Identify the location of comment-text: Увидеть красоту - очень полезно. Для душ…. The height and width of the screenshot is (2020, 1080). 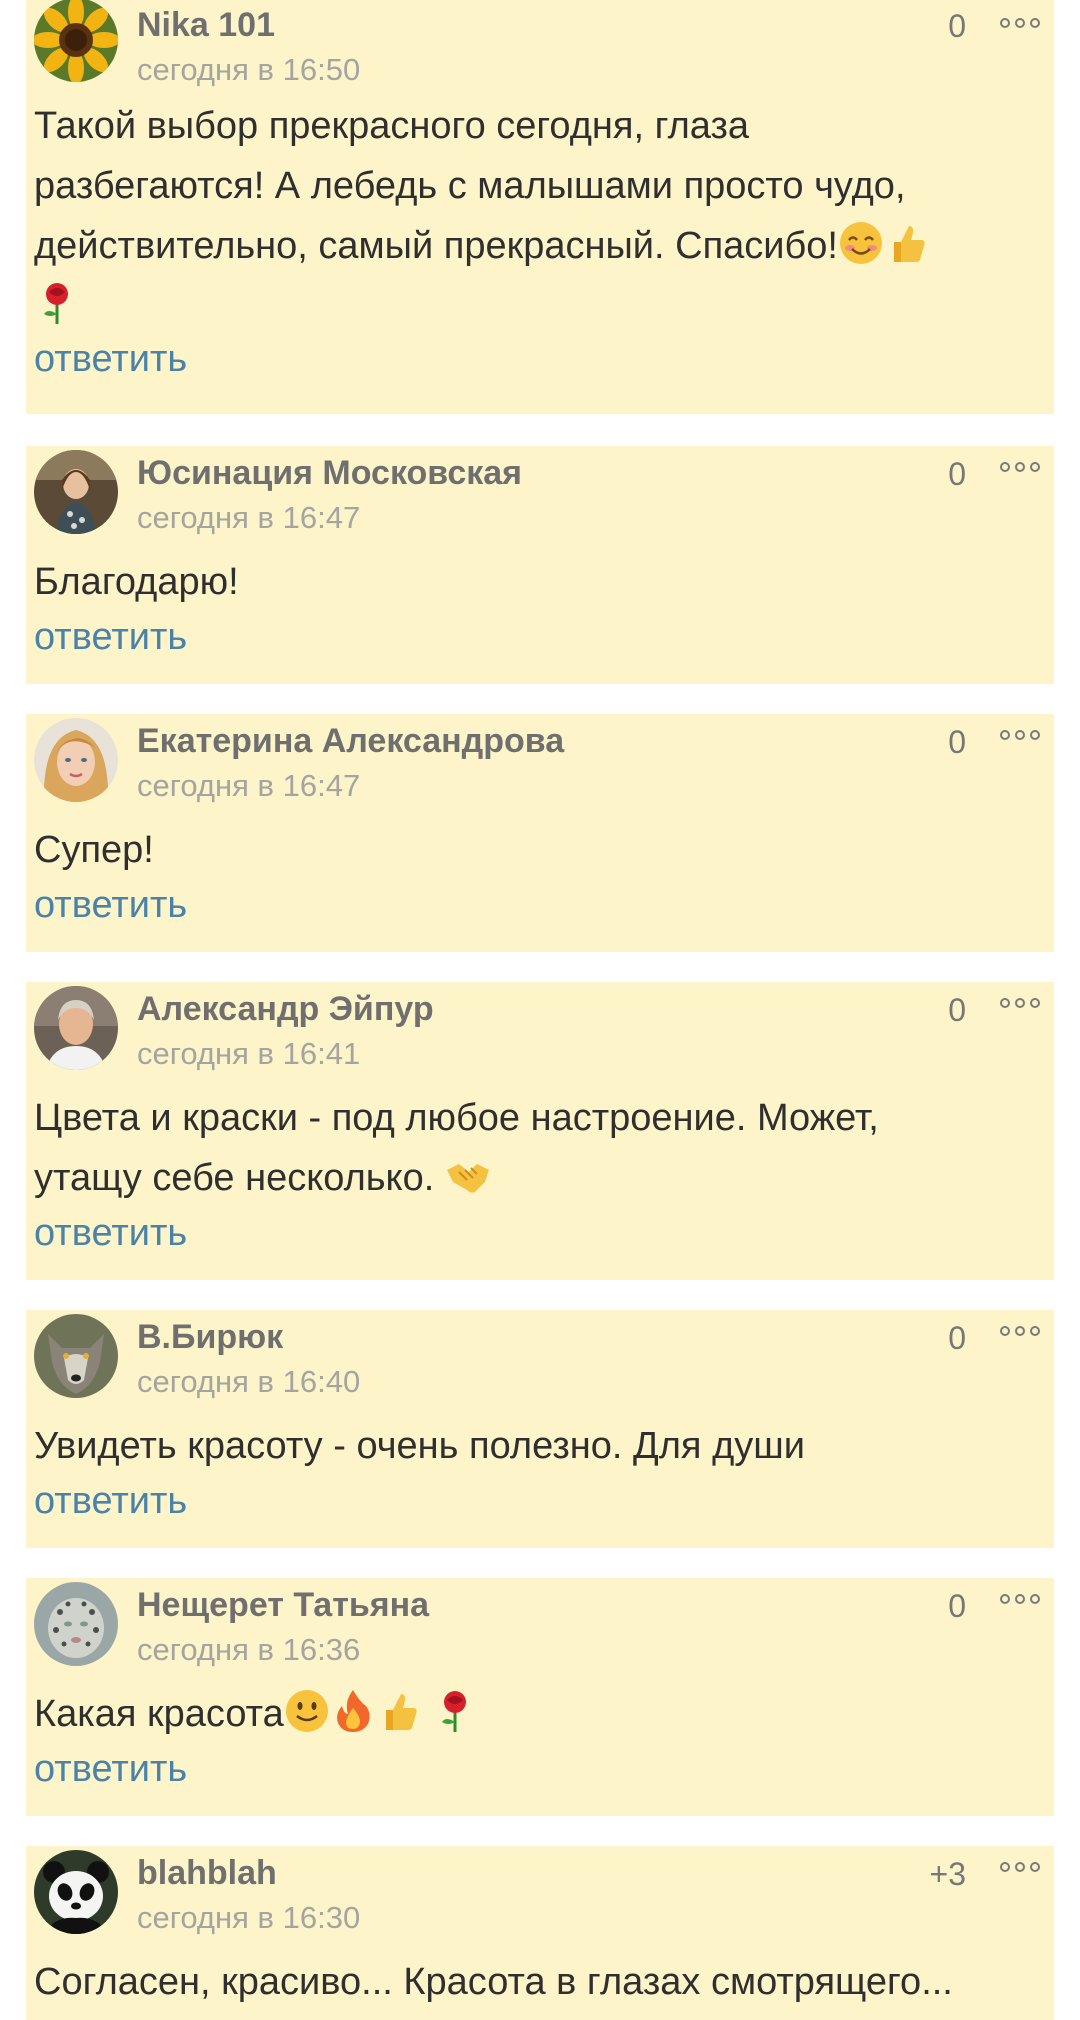
(534, 1446).